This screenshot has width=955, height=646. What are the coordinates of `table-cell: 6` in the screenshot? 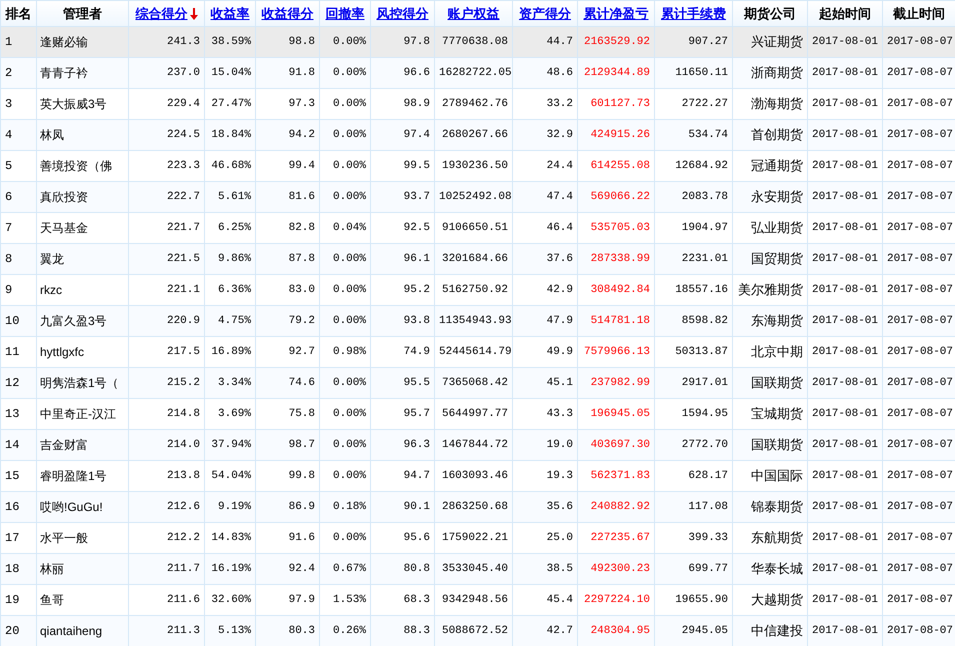 It's located at (8, 197).